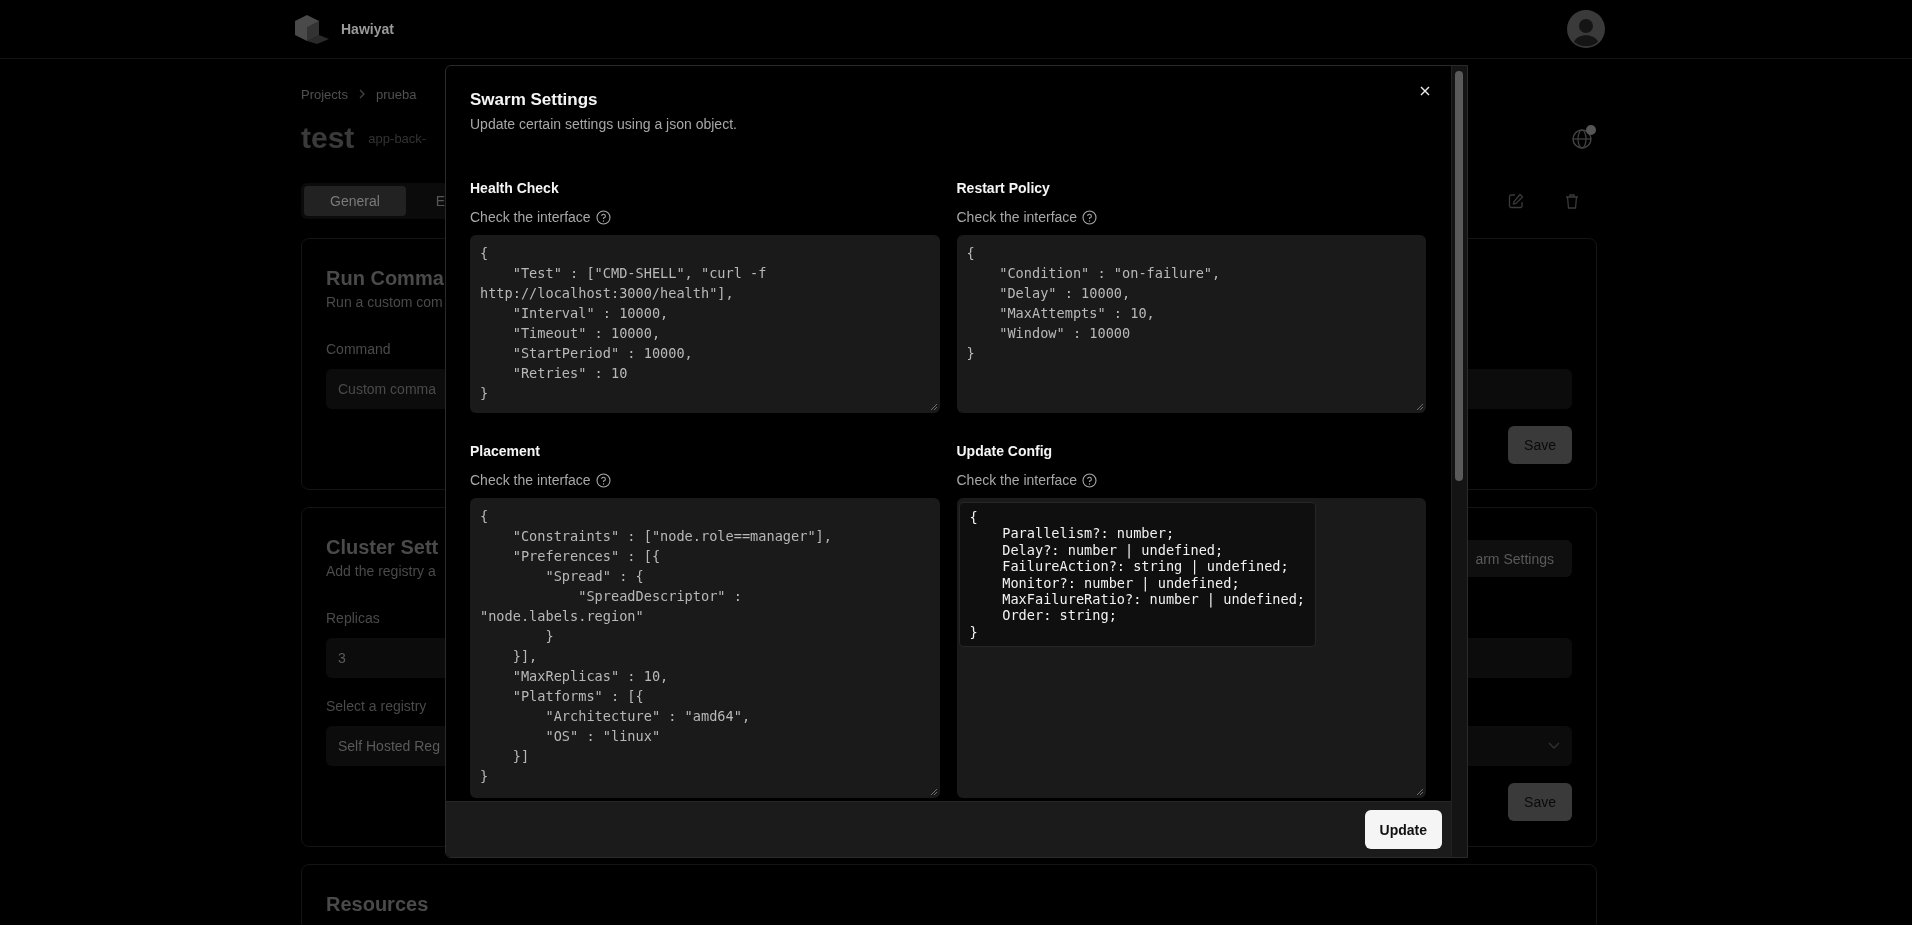 Image resolution: width=1912 pixels, height=925 pixels. What do you see at coordinates (367, 29) in the screenshot?
I see `app-name: Hawiyat` at bounding box center [367, 29].